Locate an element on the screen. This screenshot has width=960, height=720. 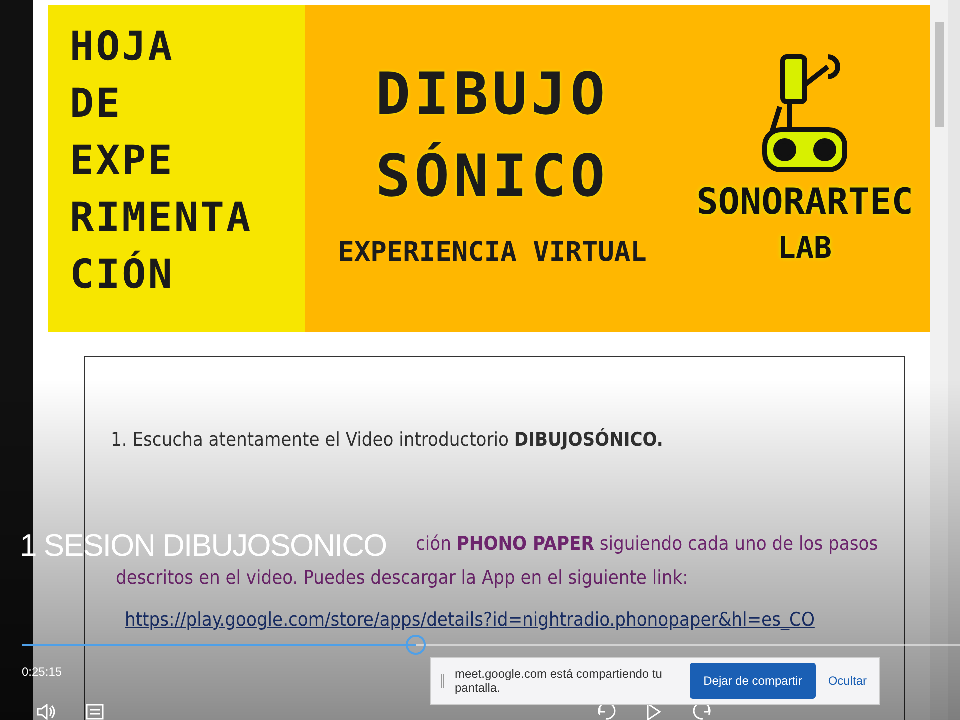
volume-icon is located at coordinates (46, 712).